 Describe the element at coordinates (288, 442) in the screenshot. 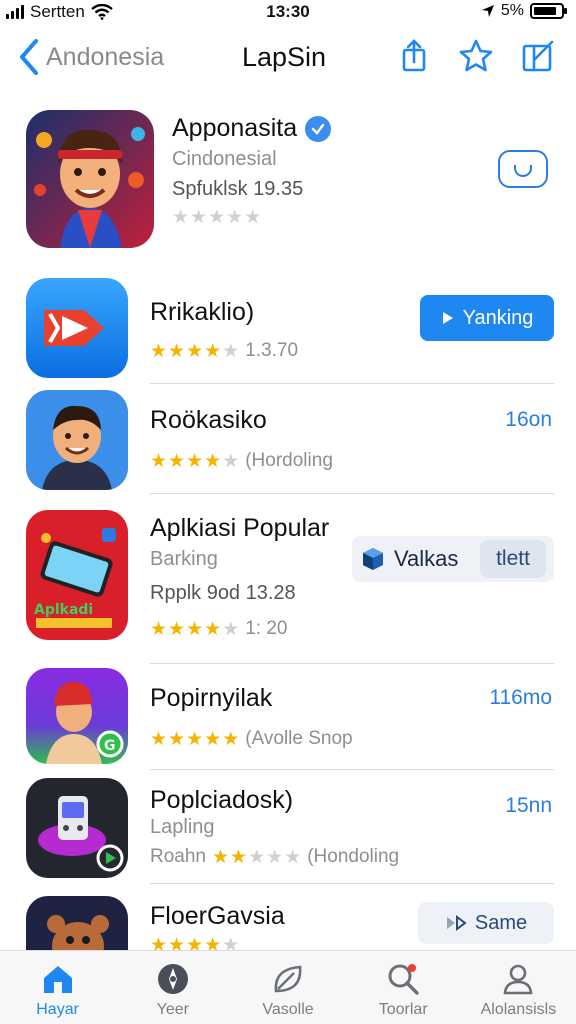

I see `list-item: Roökasiko ★ ★ ★ ★ ★ (Hordoling 16on` at that location.